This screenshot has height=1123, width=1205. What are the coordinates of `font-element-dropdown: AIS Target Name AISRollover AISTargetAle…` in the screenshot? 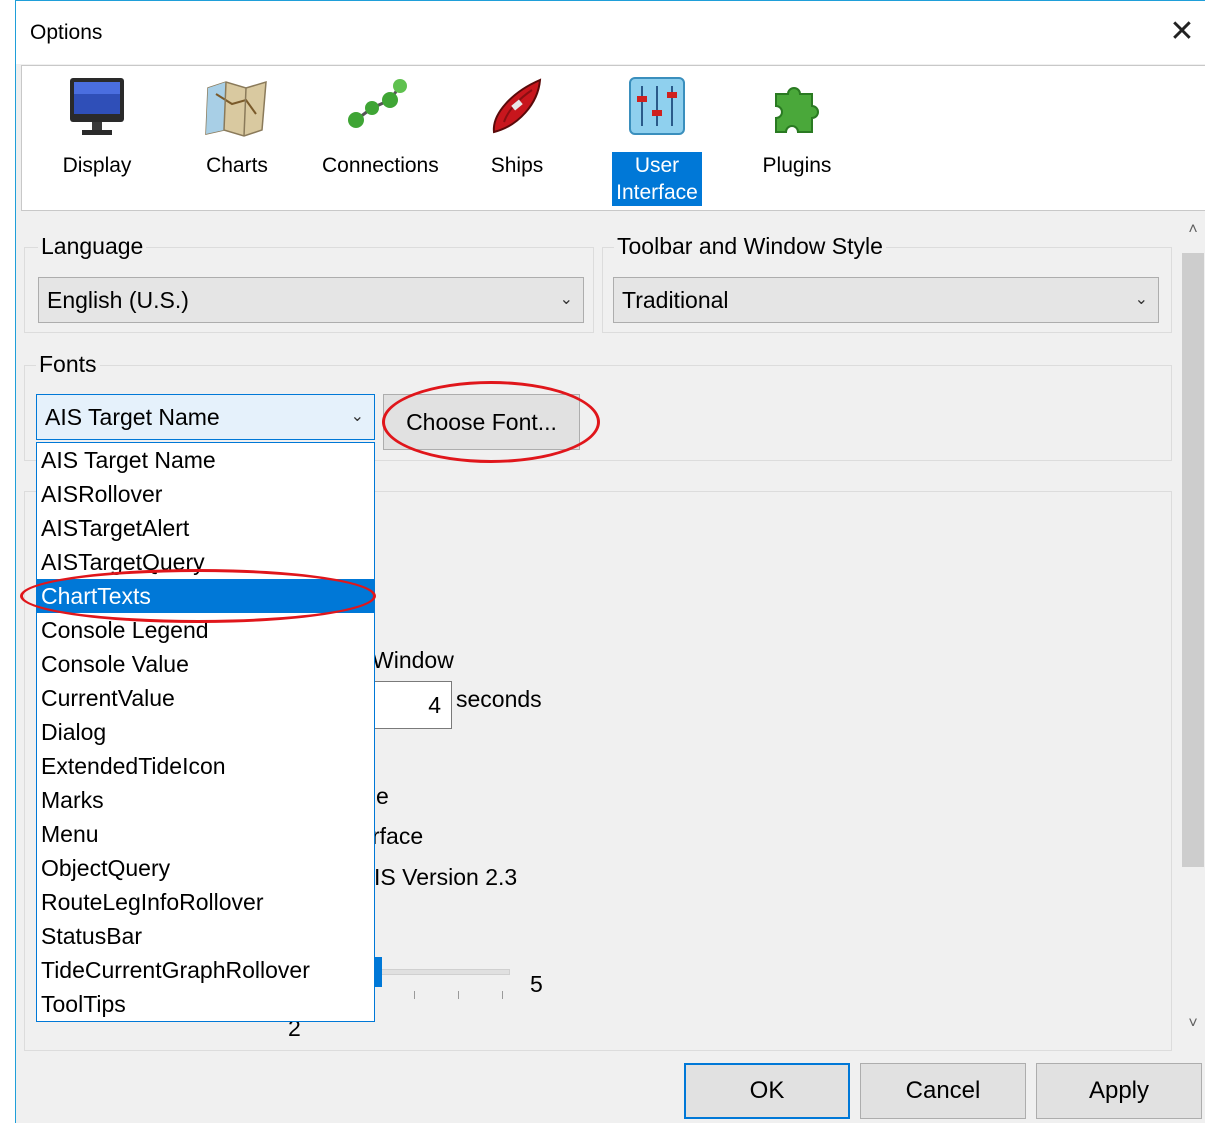 It's located at (205, 732).